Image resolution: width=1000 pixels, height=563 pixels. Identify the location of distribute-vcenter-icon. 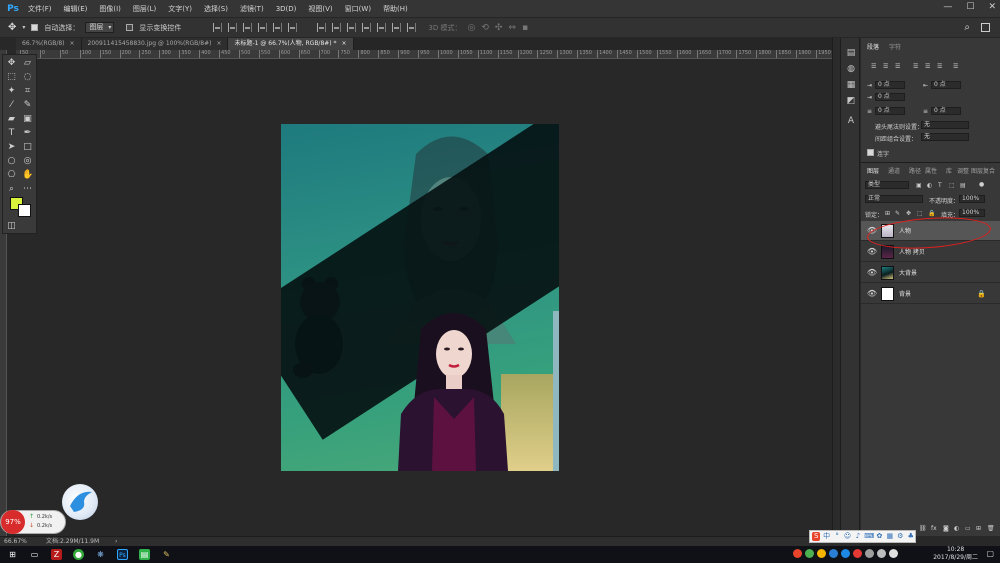
(337, 27).